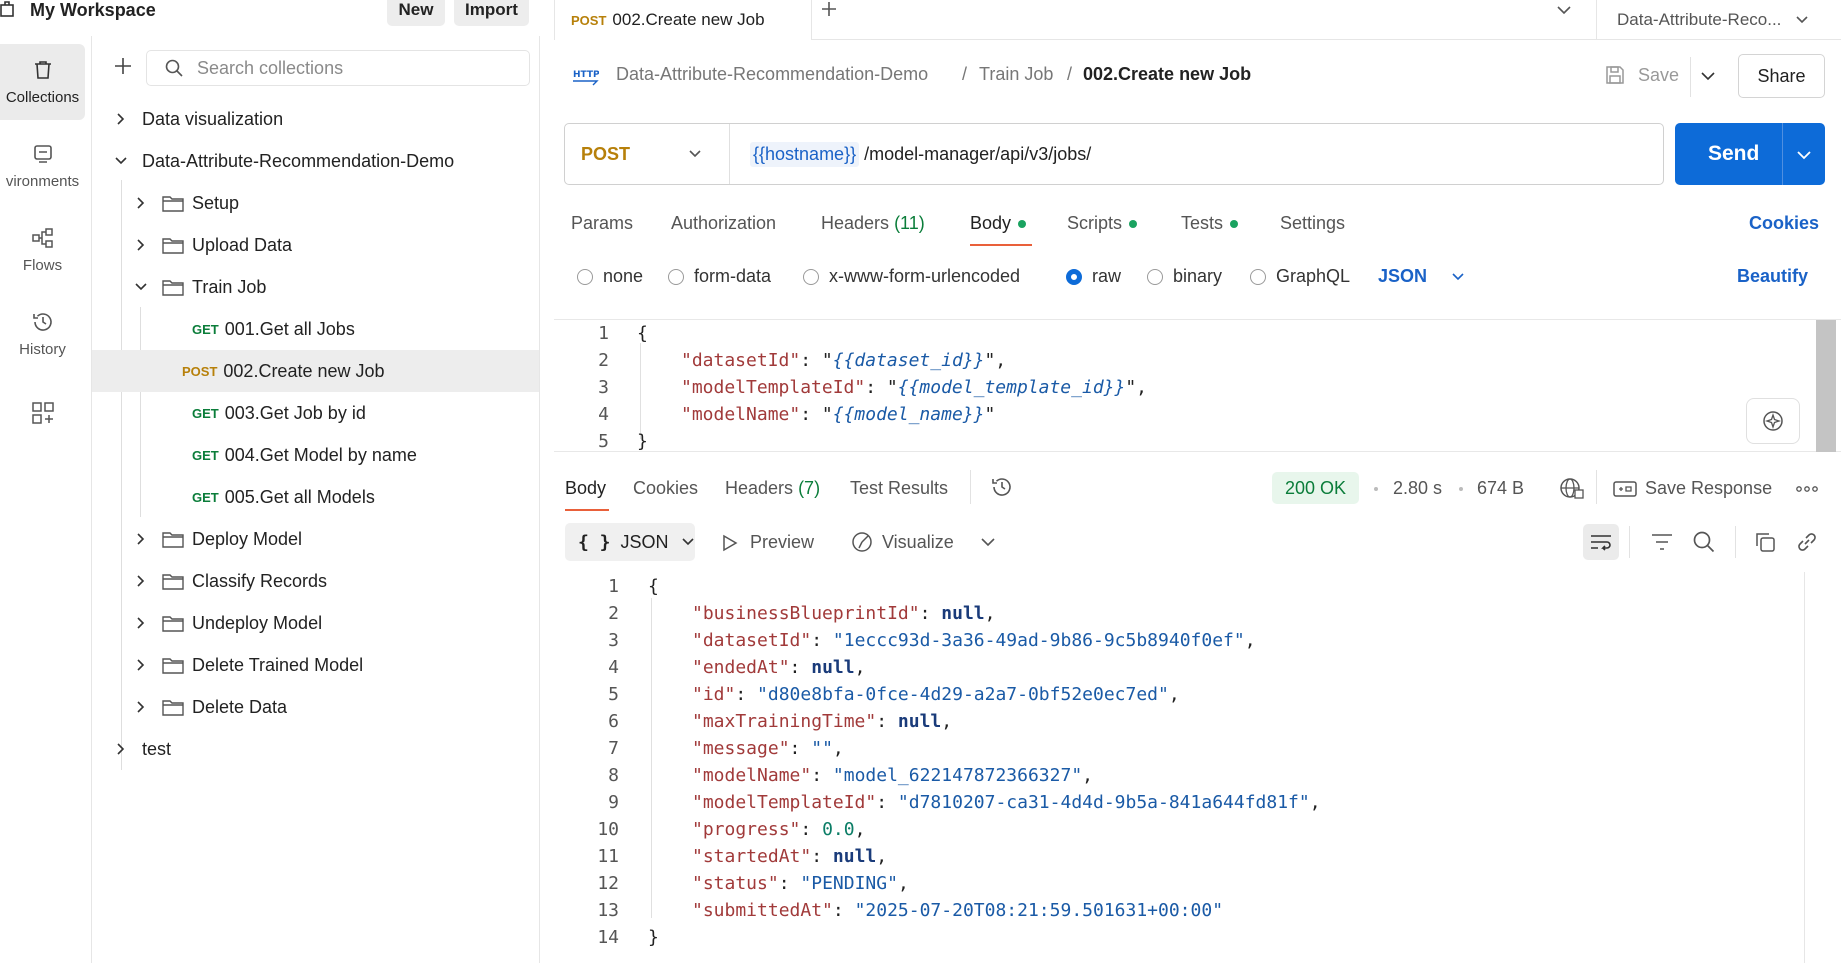 This screenshot has width=1841, height=963. I want to click on copy-icon, so click(1765, 542).